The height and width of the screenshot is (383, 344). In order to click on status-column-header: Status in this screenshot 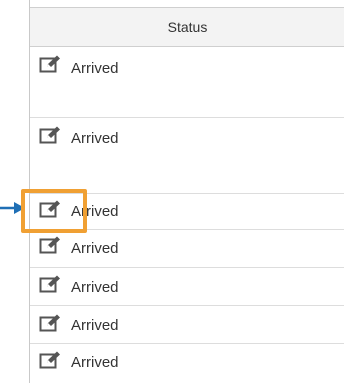, I will do `click(187, 27)`.